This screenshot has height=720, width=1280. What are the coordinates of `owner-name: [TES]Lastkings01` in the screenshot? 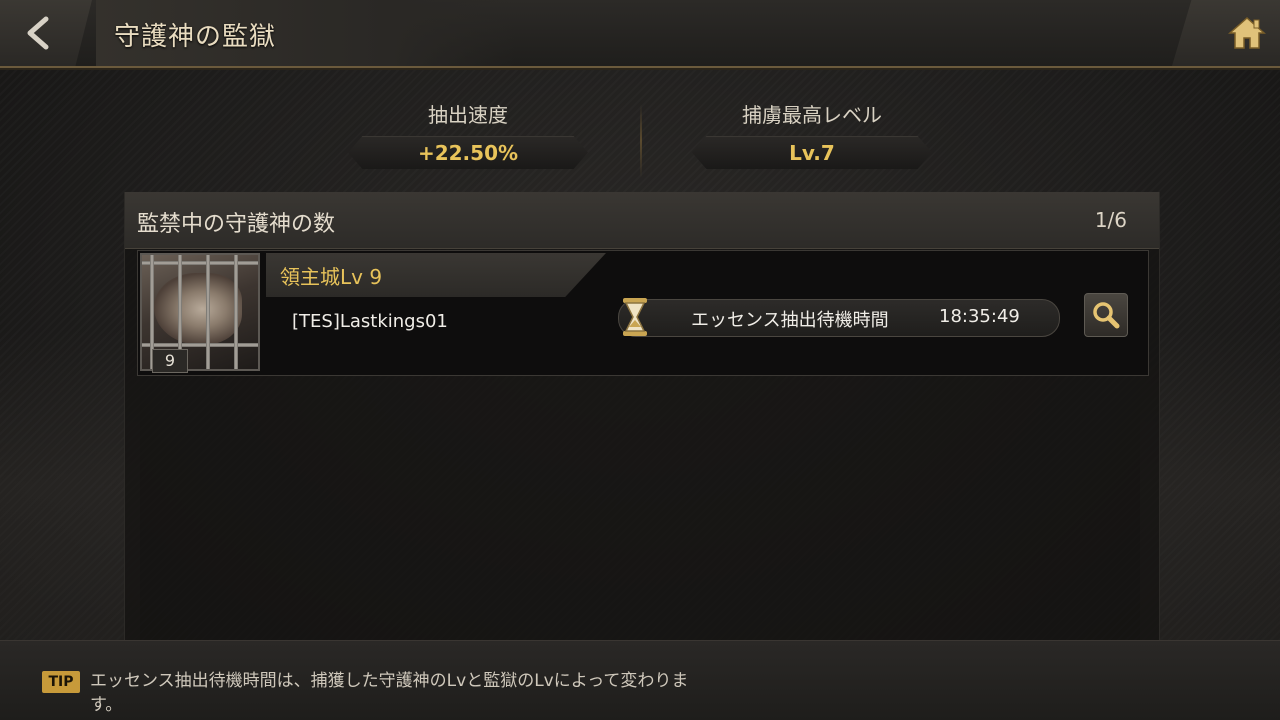 It's located at (370, 321).